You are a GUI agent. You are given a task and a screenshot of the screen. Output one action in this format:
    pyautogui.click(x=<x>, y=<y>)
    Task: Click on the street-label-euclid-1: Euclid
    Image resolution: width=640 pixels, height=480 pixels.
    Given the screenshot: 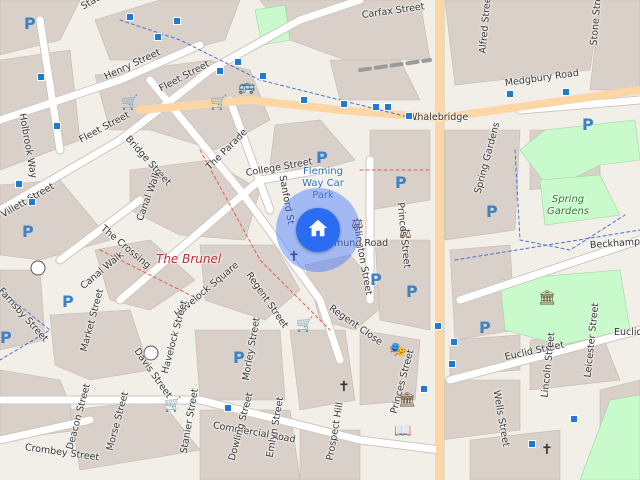 What is the action you would take?
    pyautogui.click(x=627, y=332)
    